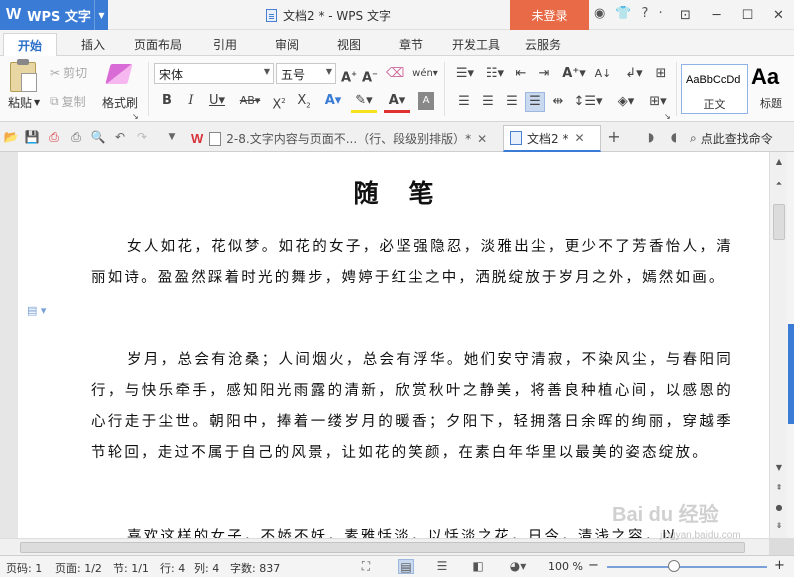 This screenshot has height=577, width=794. I want to click on scroll-down-icon: ▼, so click(779, 468).